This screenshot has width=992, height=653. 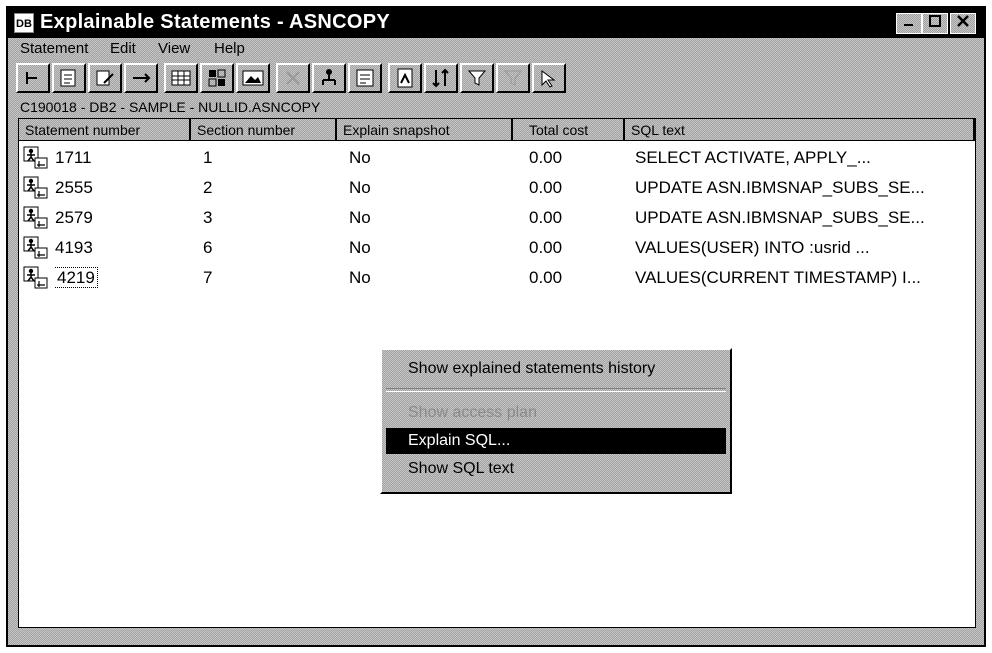 I want to click on cell-section-number: 3, so click(x=263, y=218).